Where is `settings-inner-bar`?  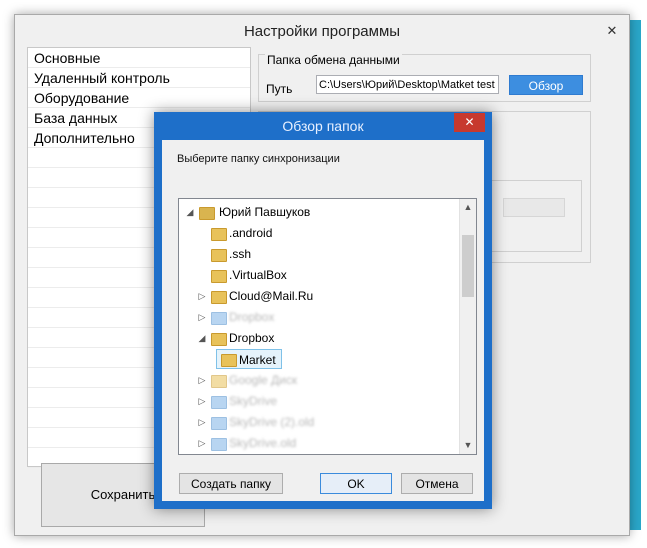
settings-inner-bar is located at coordinates (534, 207).